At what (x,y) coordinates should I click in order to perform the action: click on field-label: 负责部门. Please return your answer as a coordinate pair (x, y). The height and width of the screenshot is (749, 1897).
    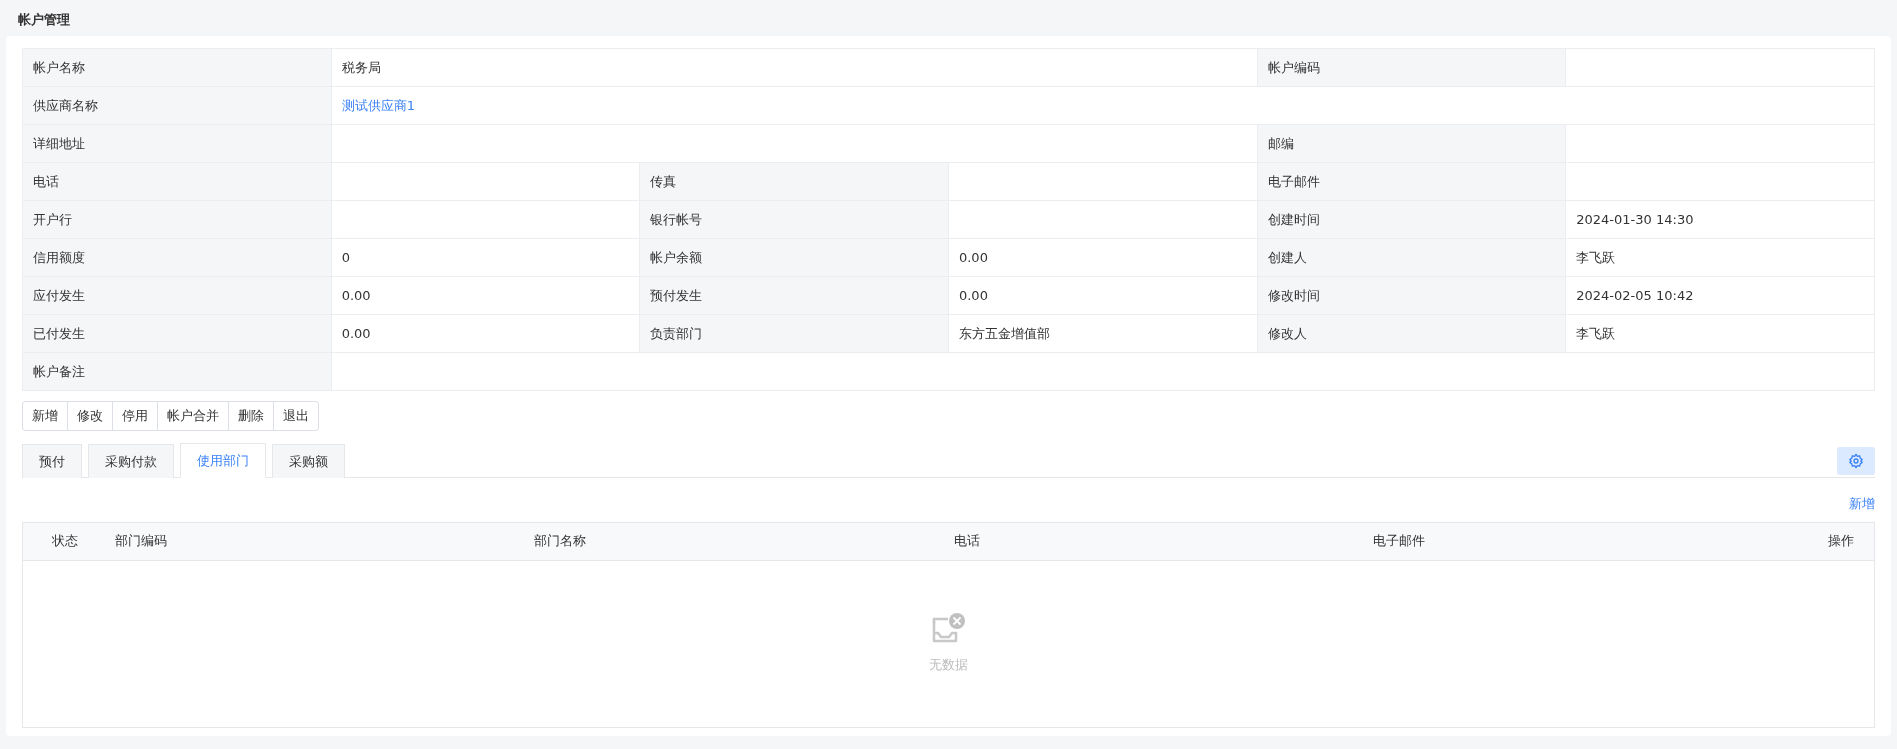
    Looking at the image, I should click on (676, 333).